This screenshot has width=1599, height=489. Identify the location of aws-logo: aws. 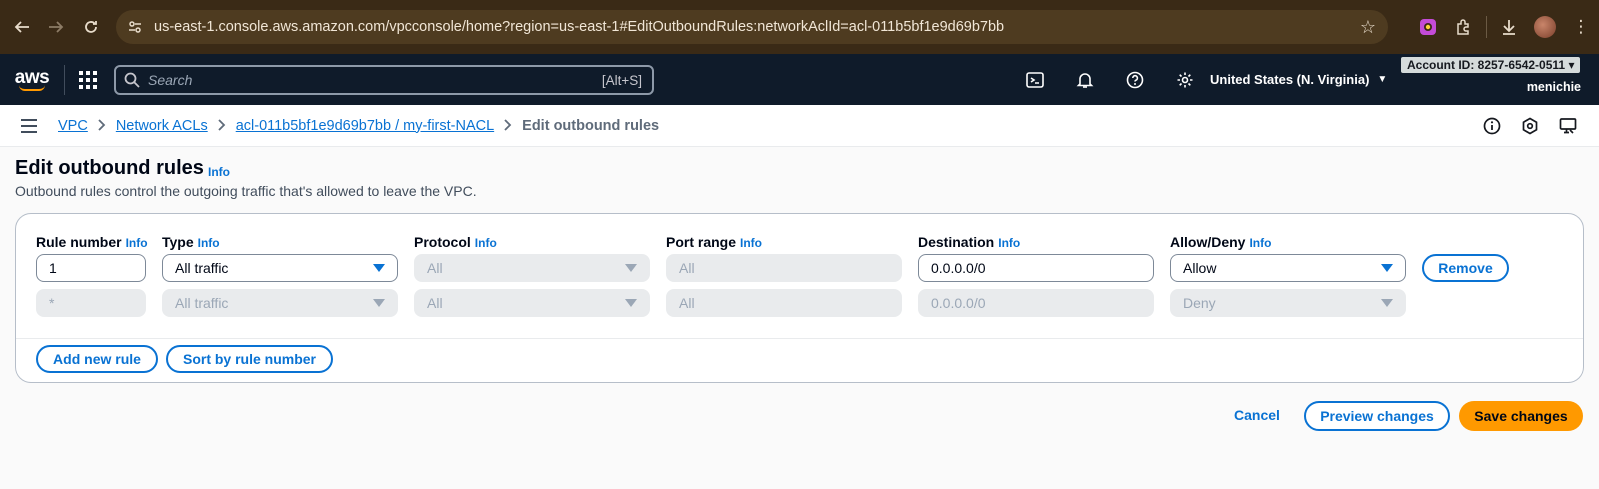
(32, 79).